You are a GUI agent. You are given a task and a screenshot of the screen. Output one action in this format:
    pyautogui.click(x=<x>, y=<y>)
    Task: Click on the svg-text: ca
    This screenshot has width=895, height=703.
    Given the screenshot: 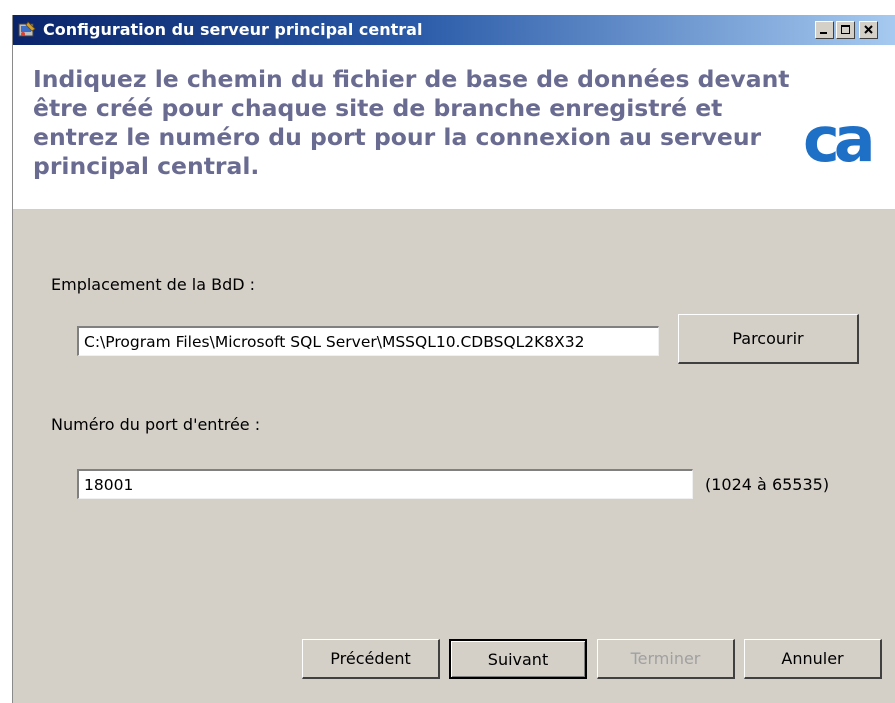 What is the action you would take?
    pyautogui.click(x=837, y=139)
    